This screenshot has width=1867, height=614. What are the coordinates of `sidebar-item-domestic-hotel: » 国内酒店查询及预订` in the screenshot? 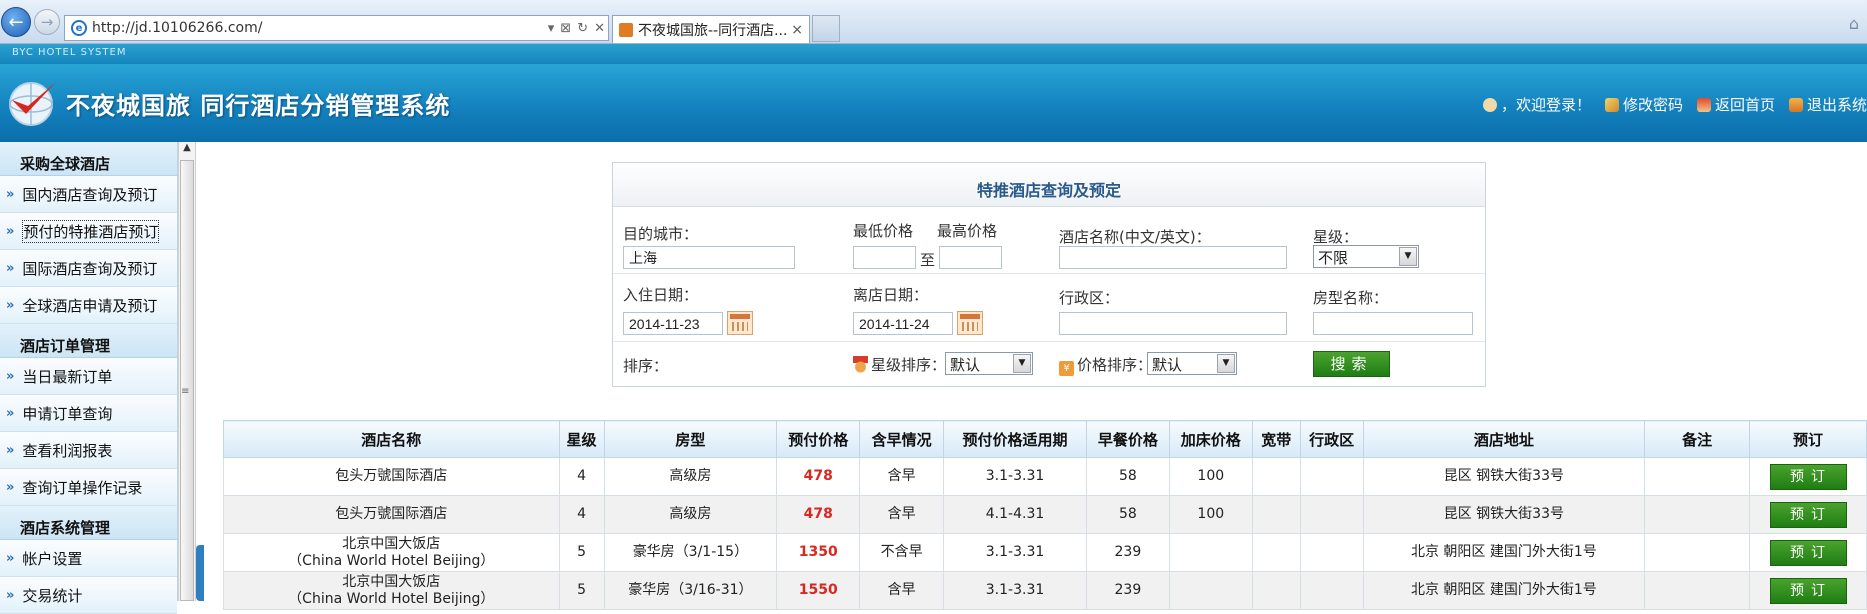 It's located at (88, 194).